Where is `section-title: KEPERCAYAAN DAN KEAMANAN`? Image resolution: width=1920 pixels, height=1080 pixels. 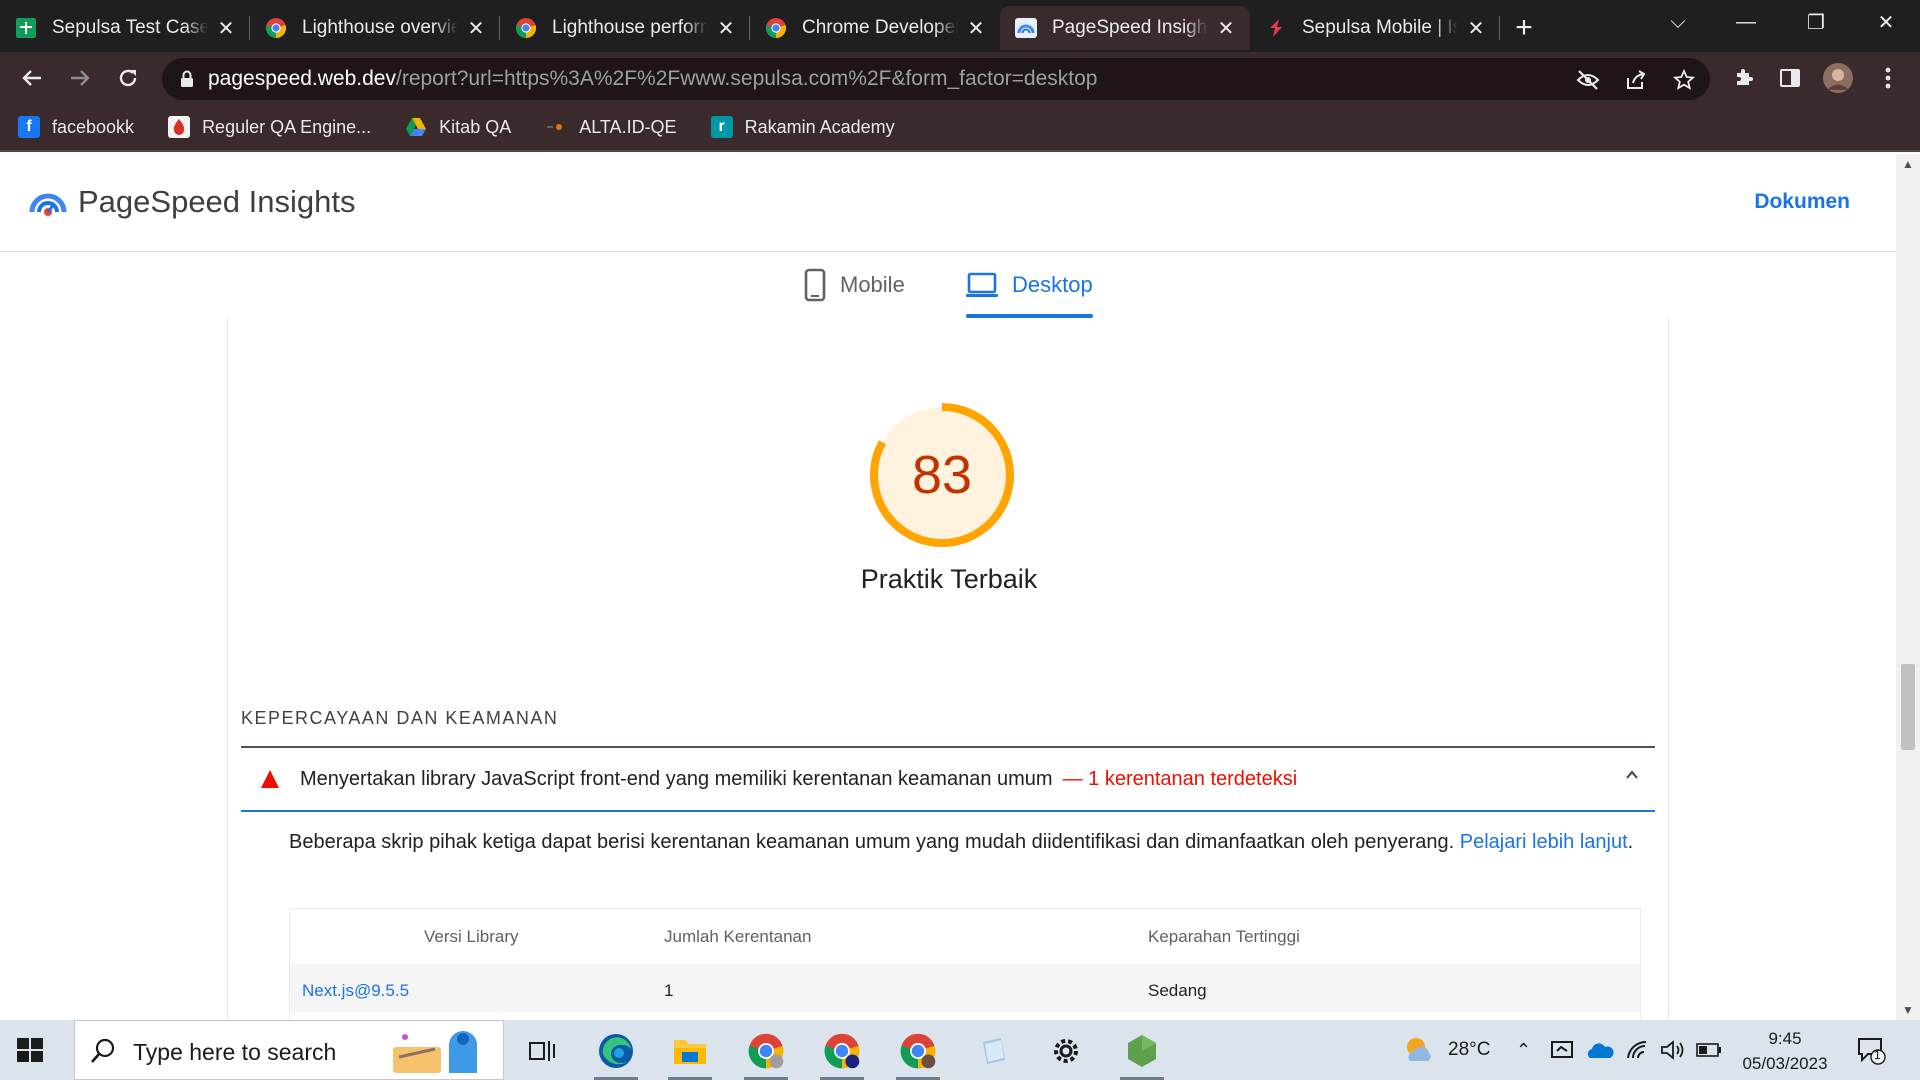
section-title: KEPERCAYAAN DAN KEAMANAN is located at coordinates (400, 718).